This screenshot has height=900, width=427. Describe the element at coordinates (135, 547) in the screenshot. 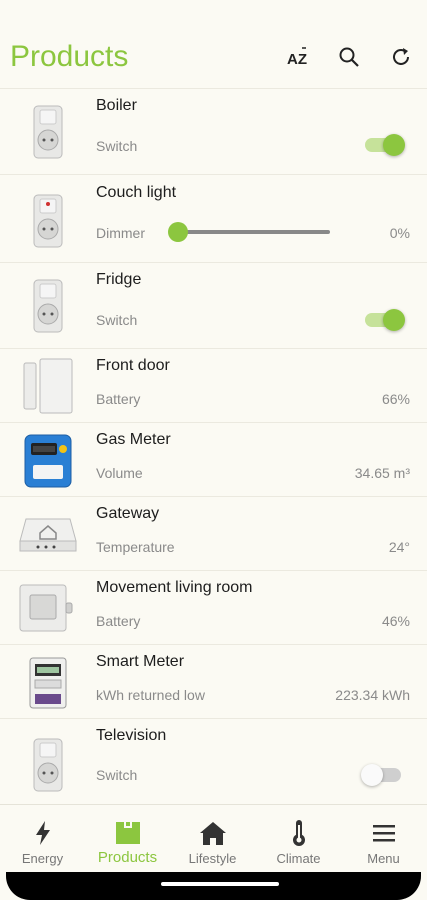

I see `product-label: Temperature` at that location.